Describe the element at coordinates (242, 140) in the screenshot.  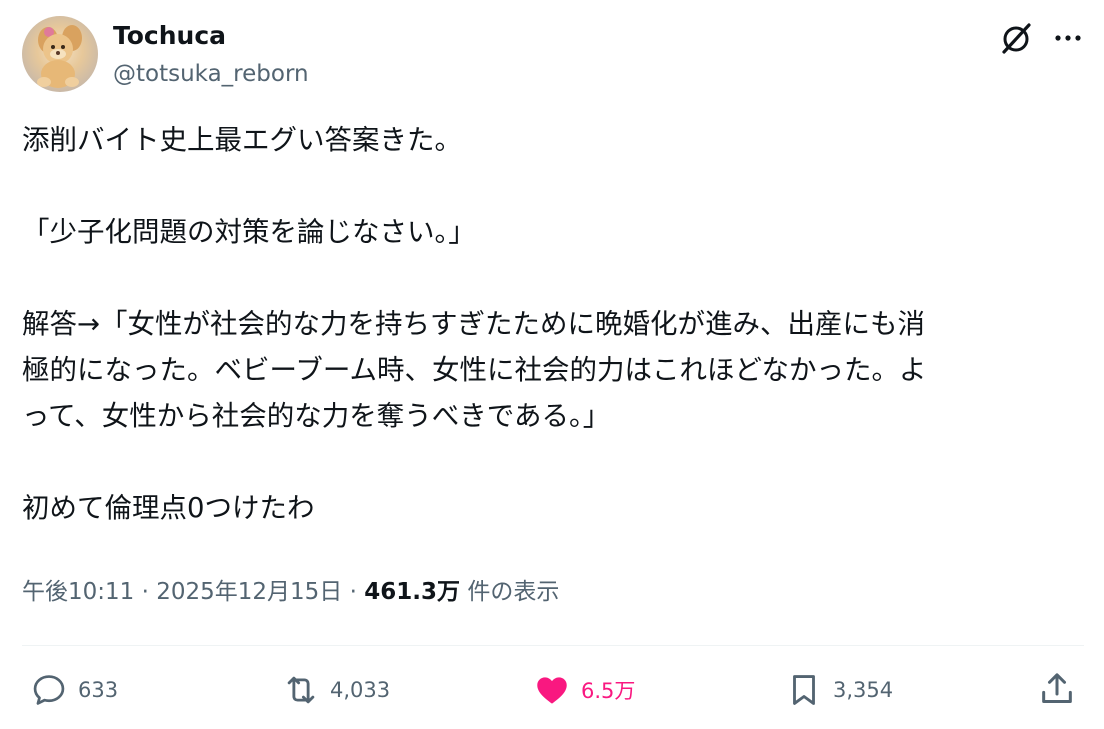
I see `tweet-line: 添削バイト史上最エグい答案きた。` at that location.